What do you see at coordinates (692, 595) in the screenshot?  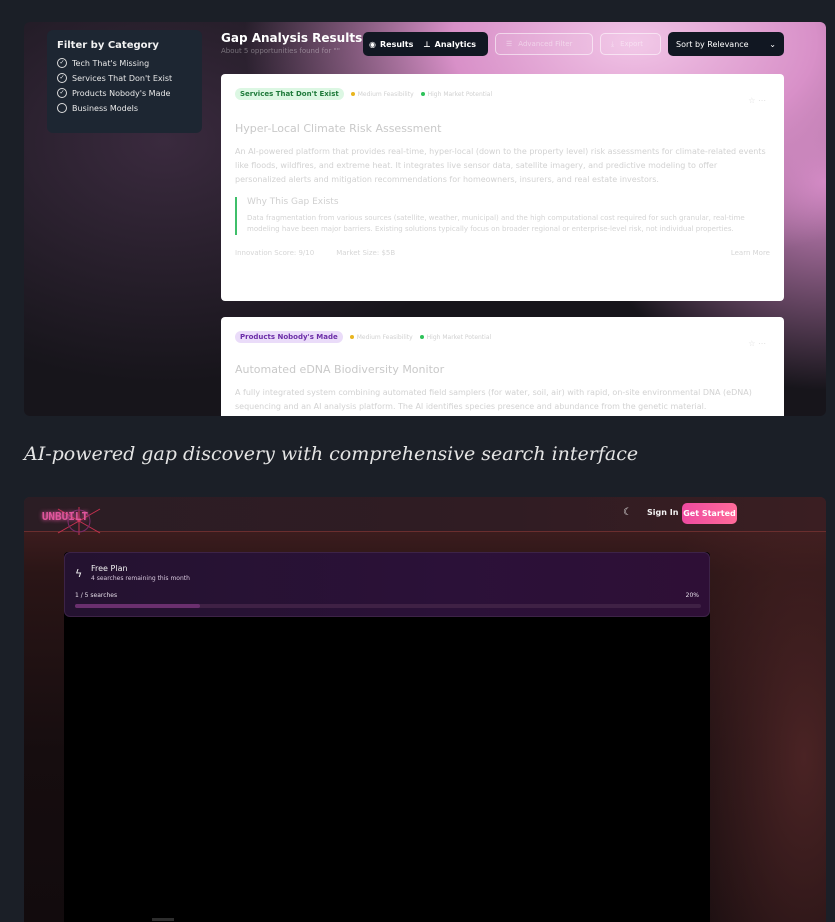 I see `usage-percent: 20%` at bounding box center [692, 595].